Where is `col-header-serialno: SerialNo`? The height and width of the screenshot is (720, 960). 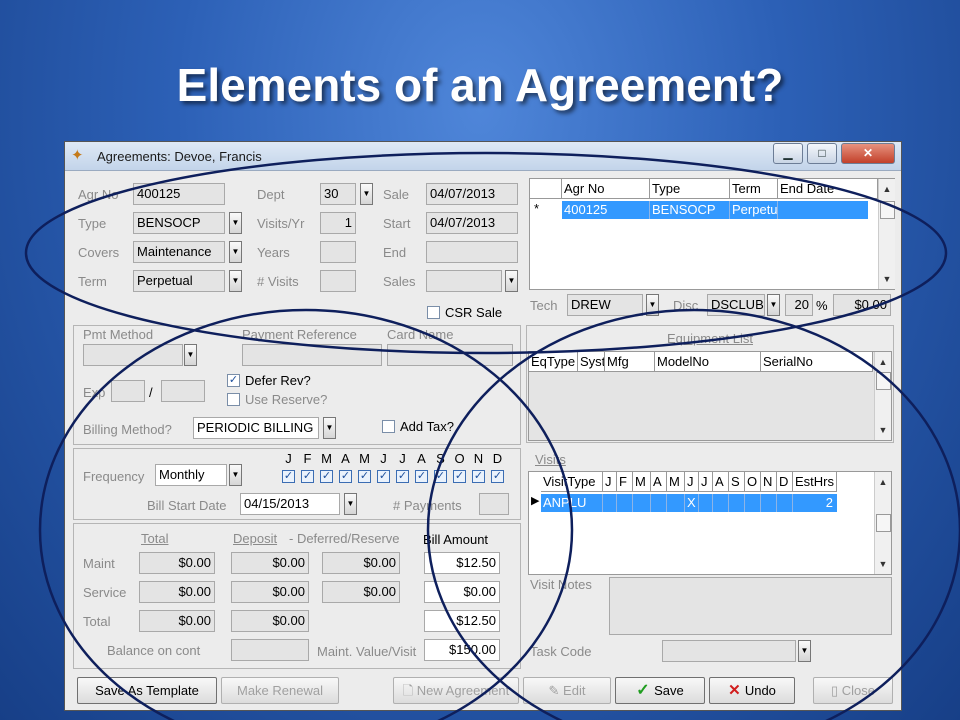
col-header-serialno: SerialNo is located at coordinates (817, 362).